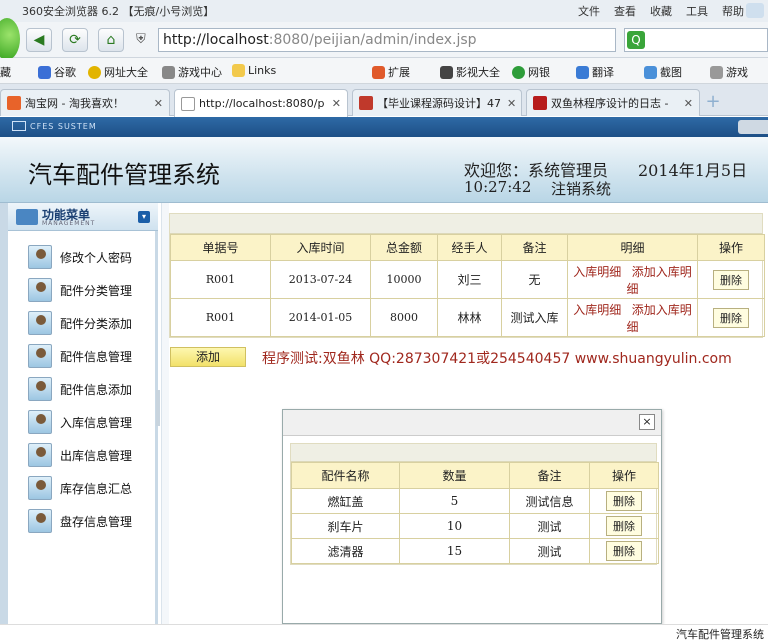 This screenshot has width=768, height=642. I want to click on taobao-icon, so click(14, 103).